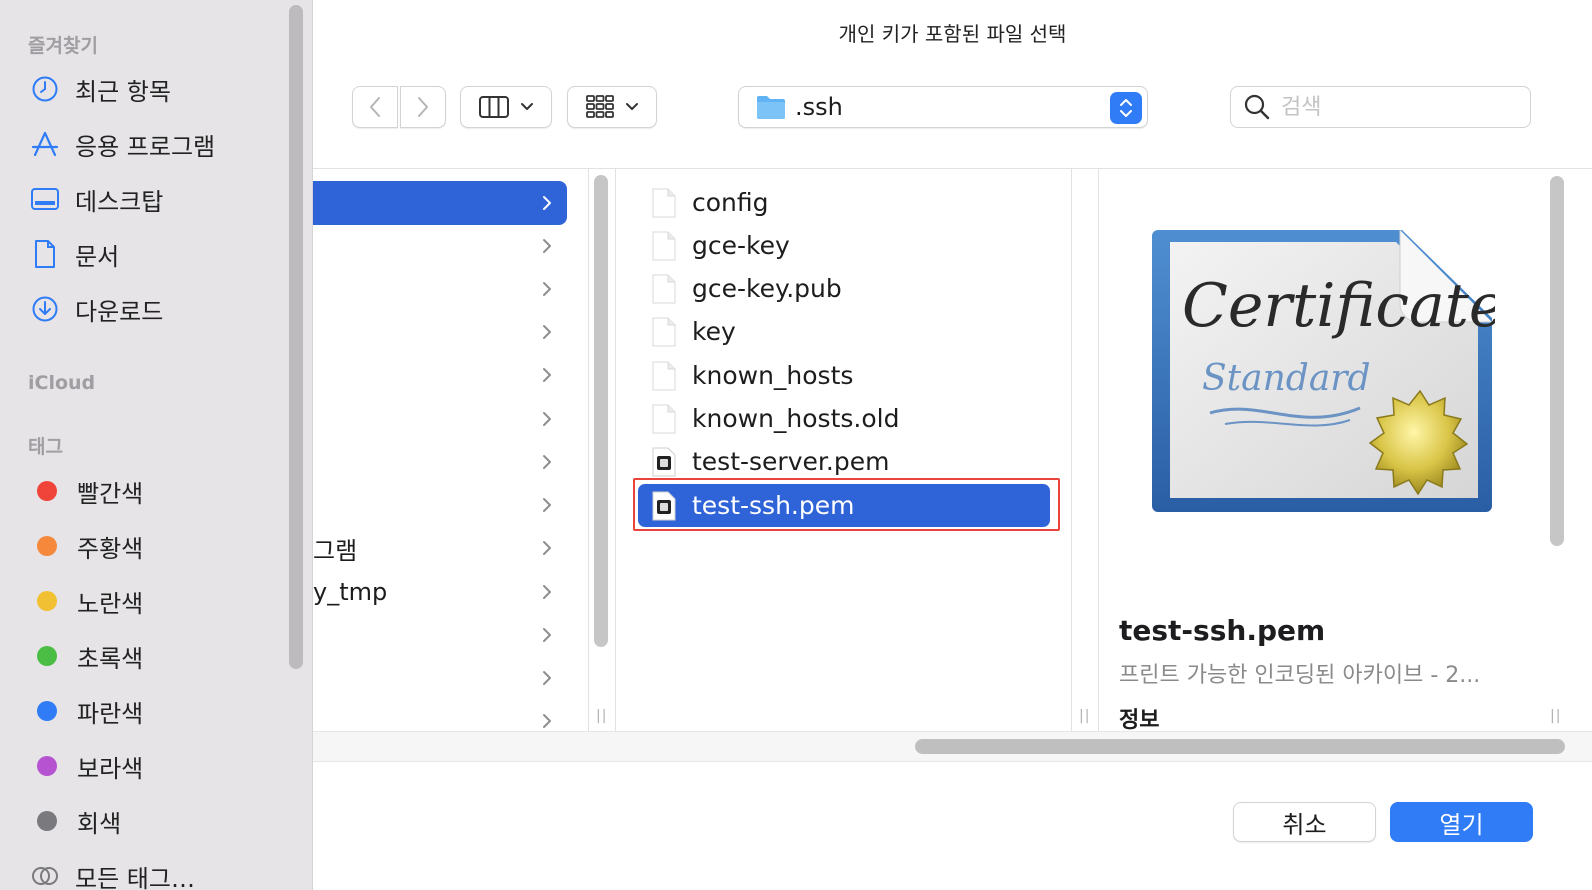  Describe the element at coordinates (110, 603) in the screenshot. I see `sidebar-item-label: 노란색` at that location.